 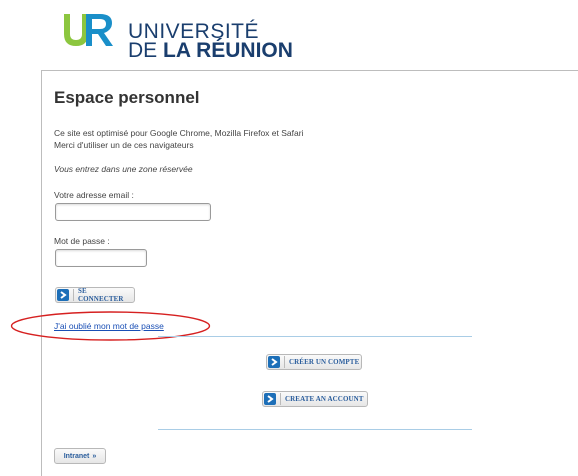 I want to click on logo-line-2-prefix: DE, so click(x=146, y=50).